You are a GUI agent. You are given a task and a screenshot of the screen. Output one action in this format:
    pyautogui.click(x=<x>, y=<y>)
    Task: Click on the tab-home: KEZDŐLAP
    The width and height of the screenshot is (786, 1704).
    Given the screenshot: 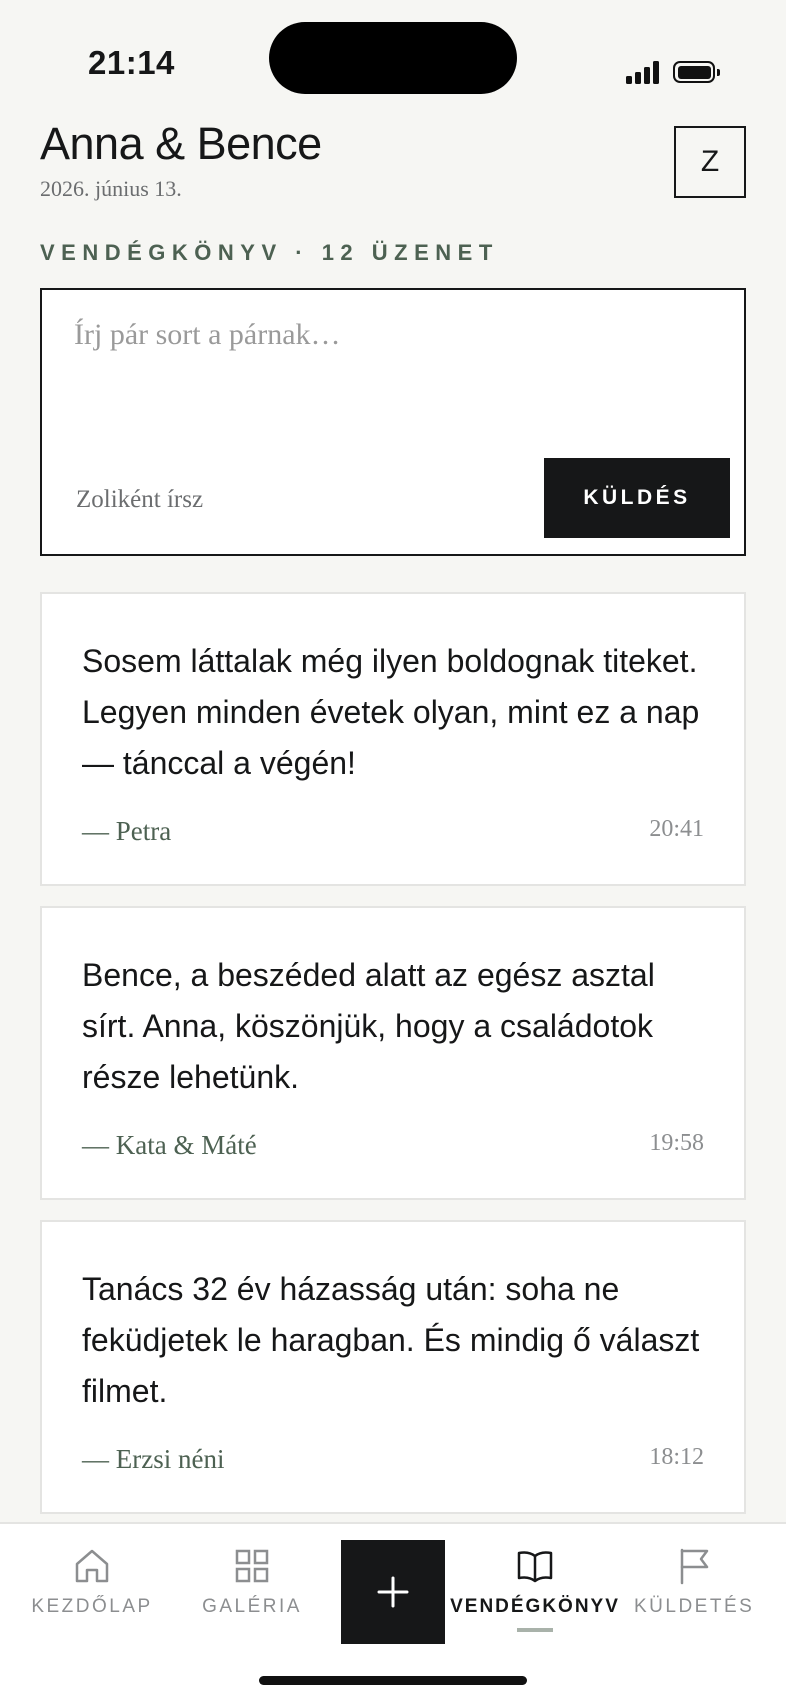 What is the action you would take?
    pyautogui.click(x=92, y=1596)
    